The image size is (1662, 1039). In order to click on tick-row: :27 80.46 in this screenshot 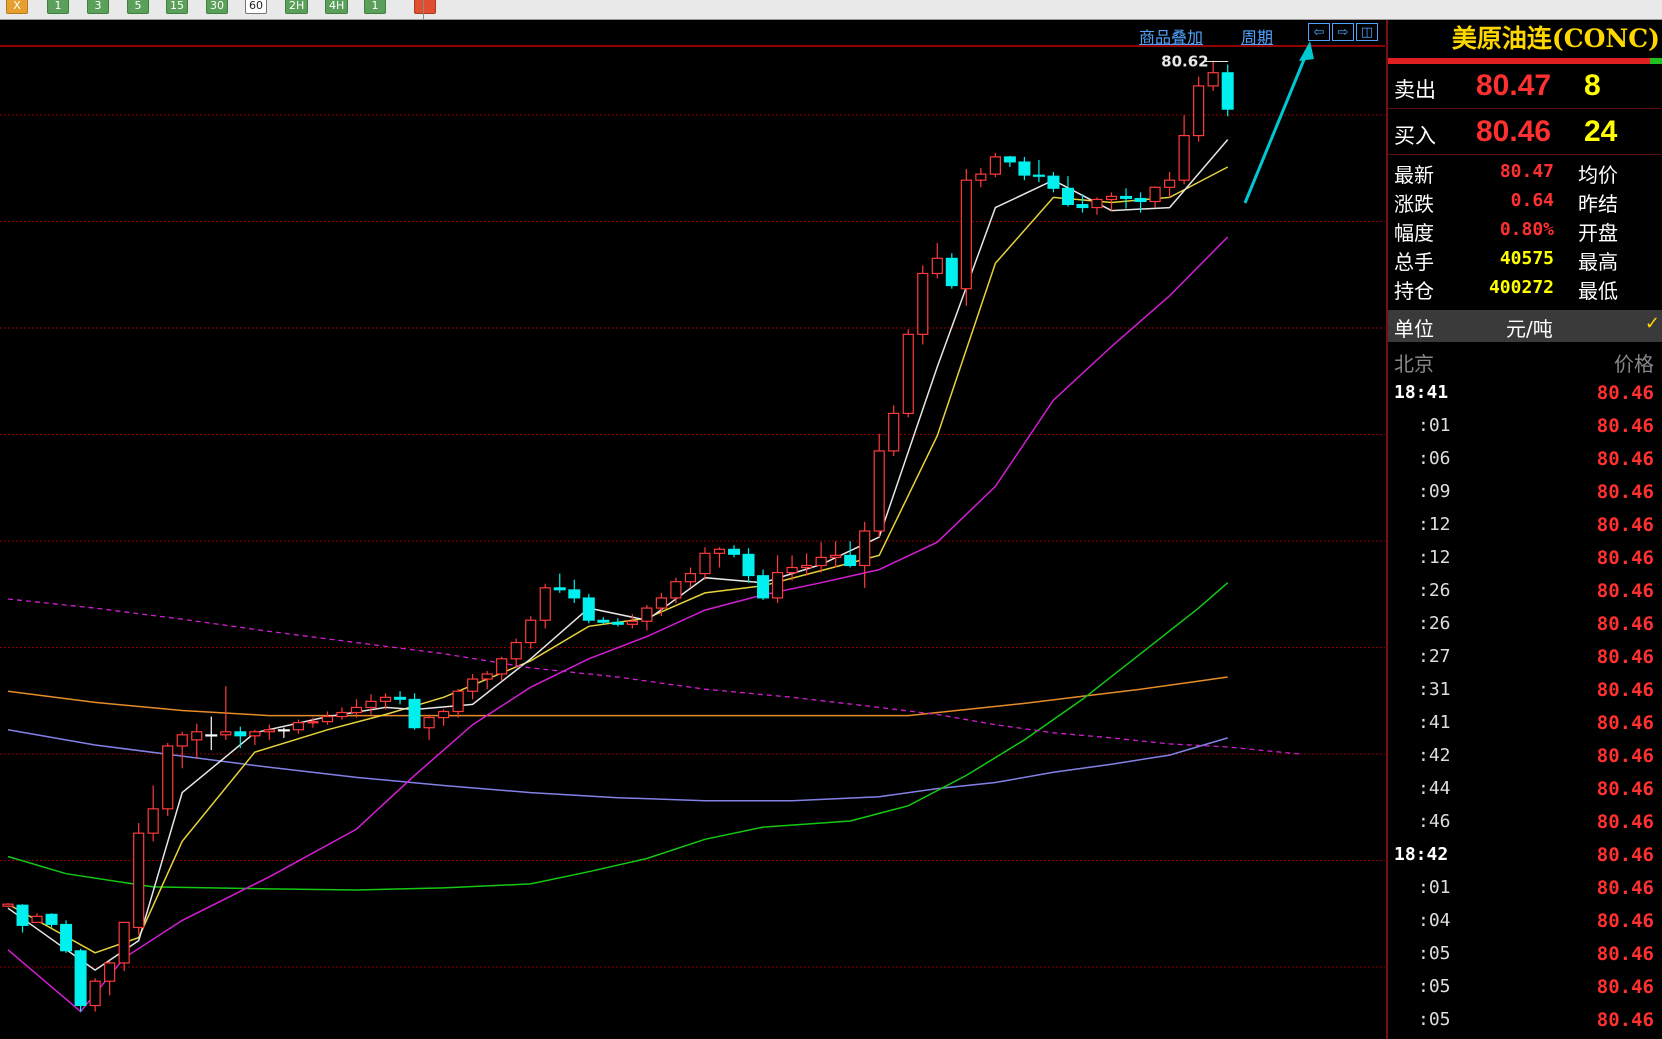, I will do `click(1525, 656)`.